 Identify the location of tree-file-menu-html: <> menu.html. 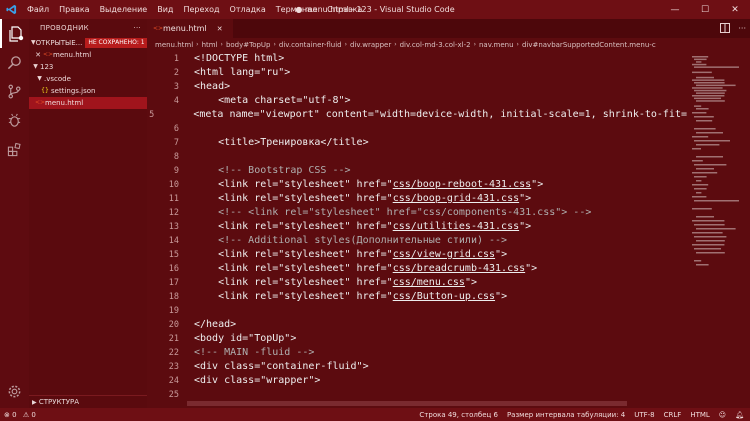
(88, 103).